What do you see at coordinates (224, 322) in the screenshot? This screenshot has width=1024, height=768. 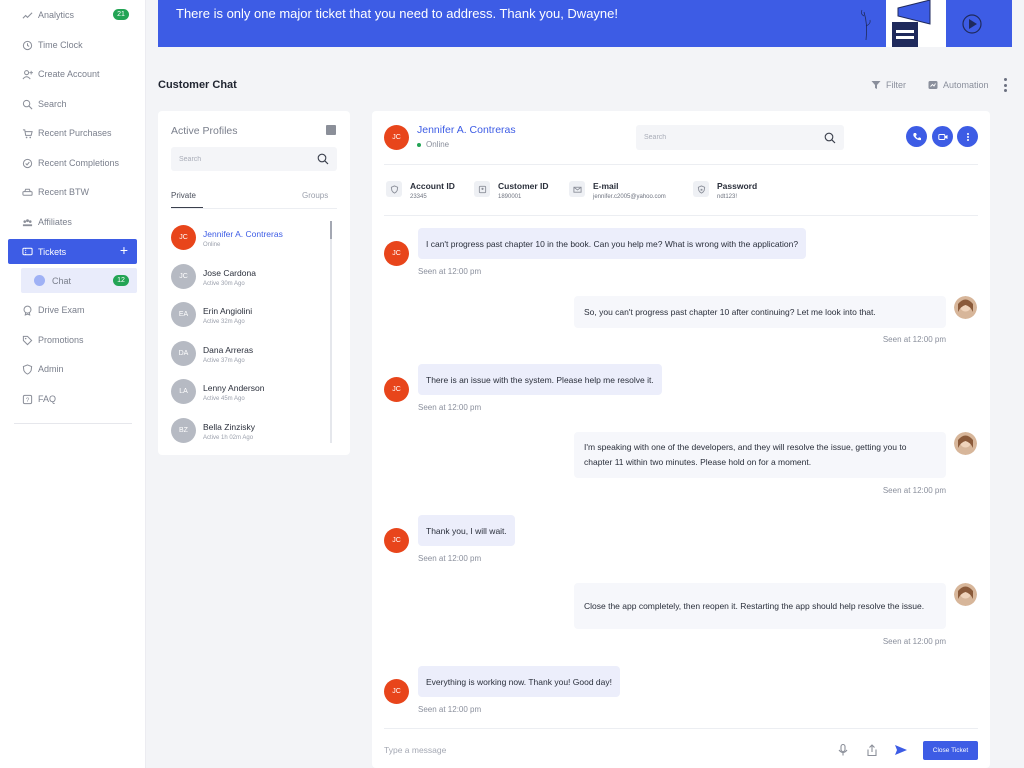 I see `profile-status: Active 32m Ago` at bounding box center [224, 322].